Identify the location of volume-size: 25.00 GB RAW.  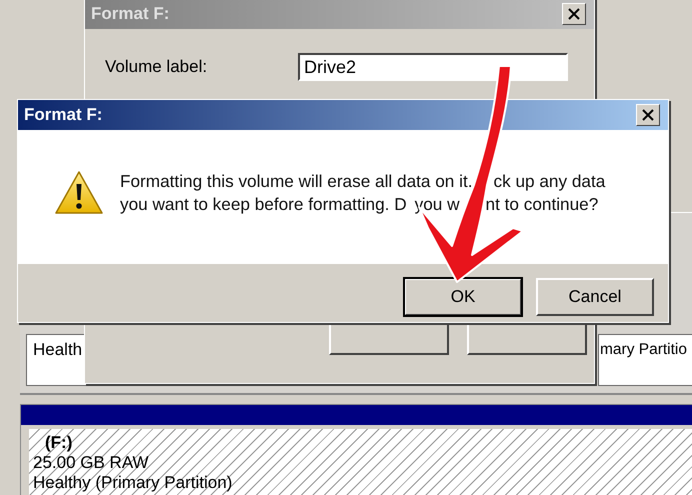
(91, 463).